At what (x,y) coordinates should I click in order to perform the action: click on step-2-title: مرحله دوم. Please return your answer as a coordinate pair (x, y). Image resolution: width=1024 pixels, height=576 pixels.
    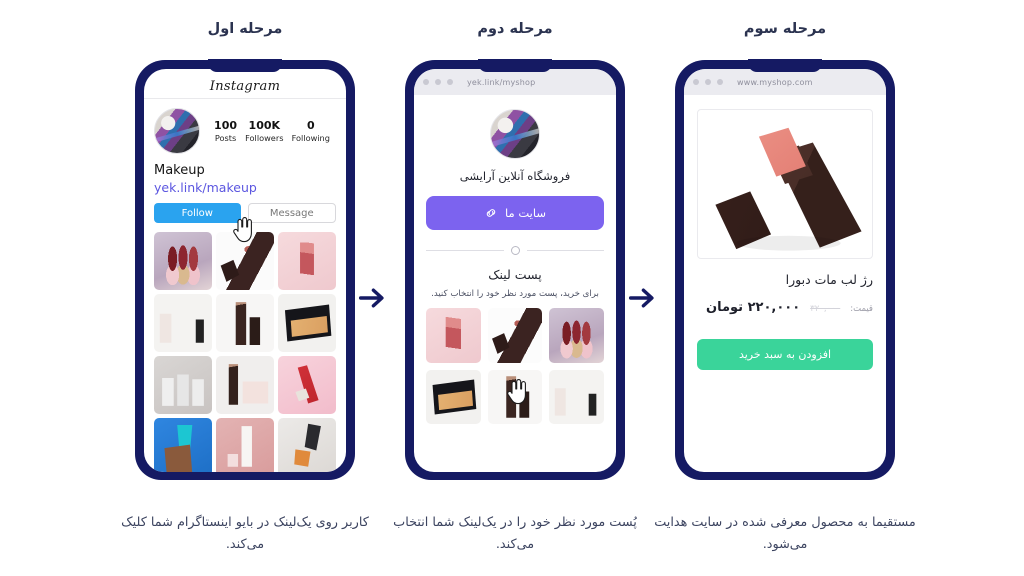
    Looking at the image, I should click on (515, 29).